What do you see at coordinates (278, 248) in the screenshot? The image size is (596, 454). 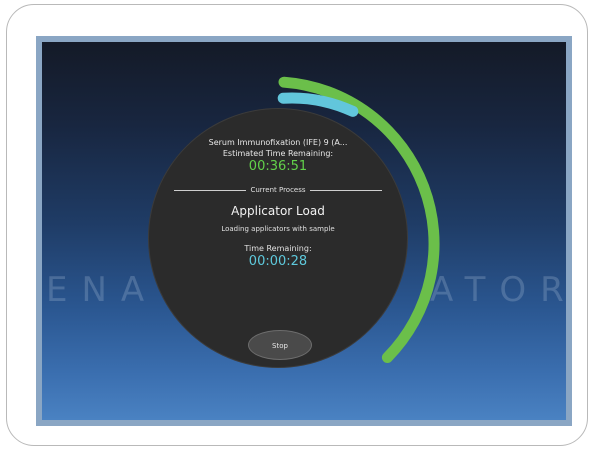 I see `time-remaining-label: Time Remaining:` at bounding box center [278, 248].